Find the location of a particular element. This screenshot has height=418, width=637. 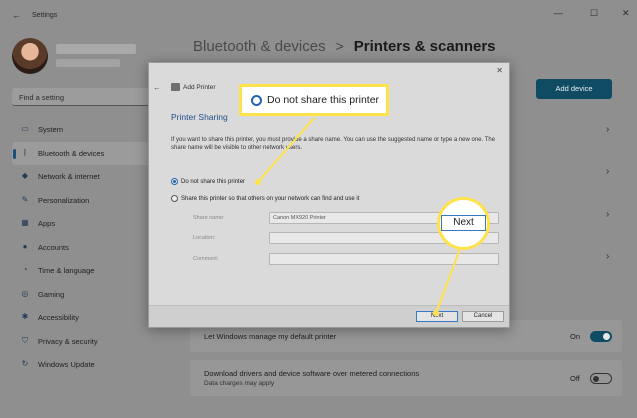

callout-dot-radio is located at coordinates (258, 182).